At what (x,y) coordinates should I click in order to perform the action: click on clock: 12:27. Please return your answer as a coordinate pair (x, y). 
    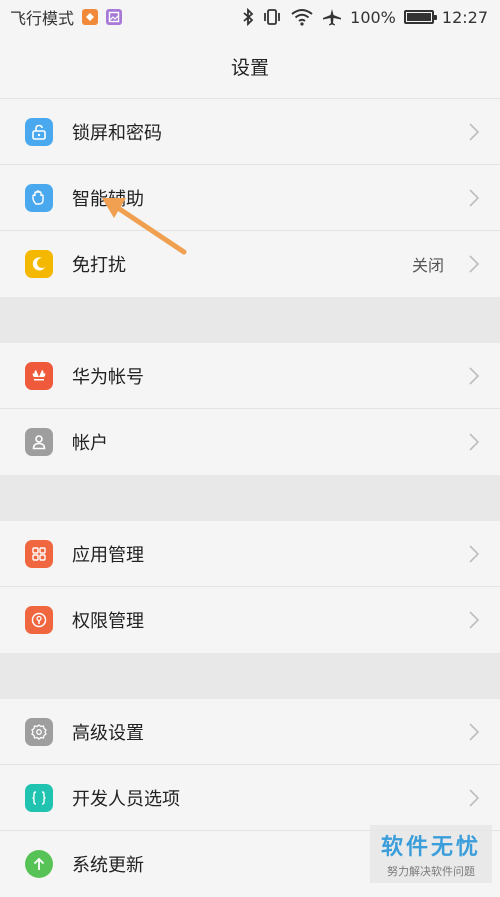
    Looking at the image, I should click on (464, 17).